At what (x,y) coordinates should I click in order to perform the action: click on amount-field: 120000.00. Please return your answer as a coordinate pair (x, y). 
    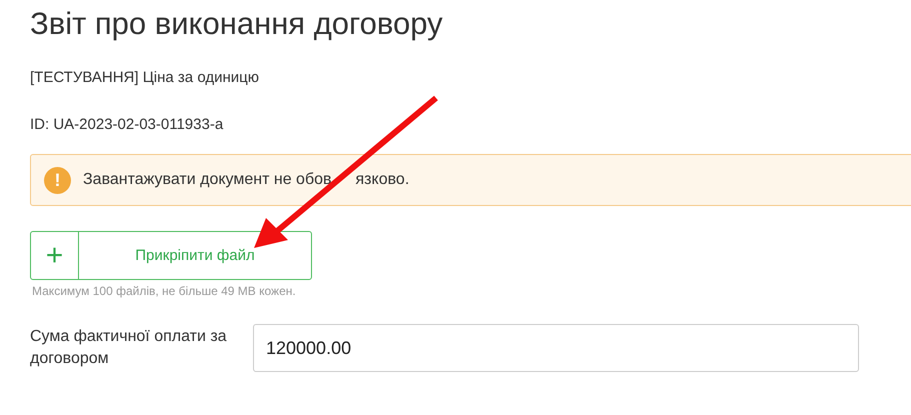
    Looking at the image, I should click on (556, 348).